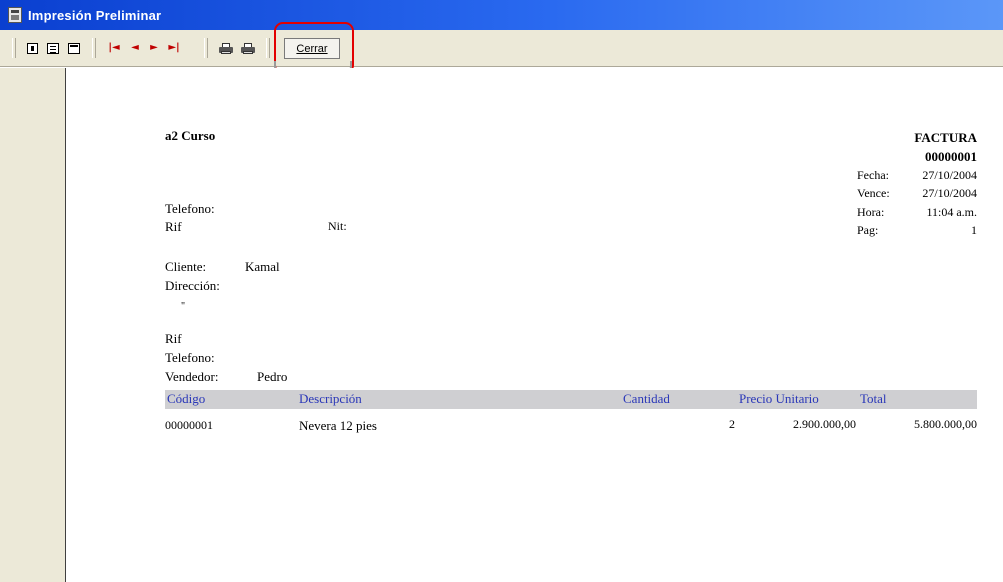  I want to click on column-header-total: Total, so click(873, 398).